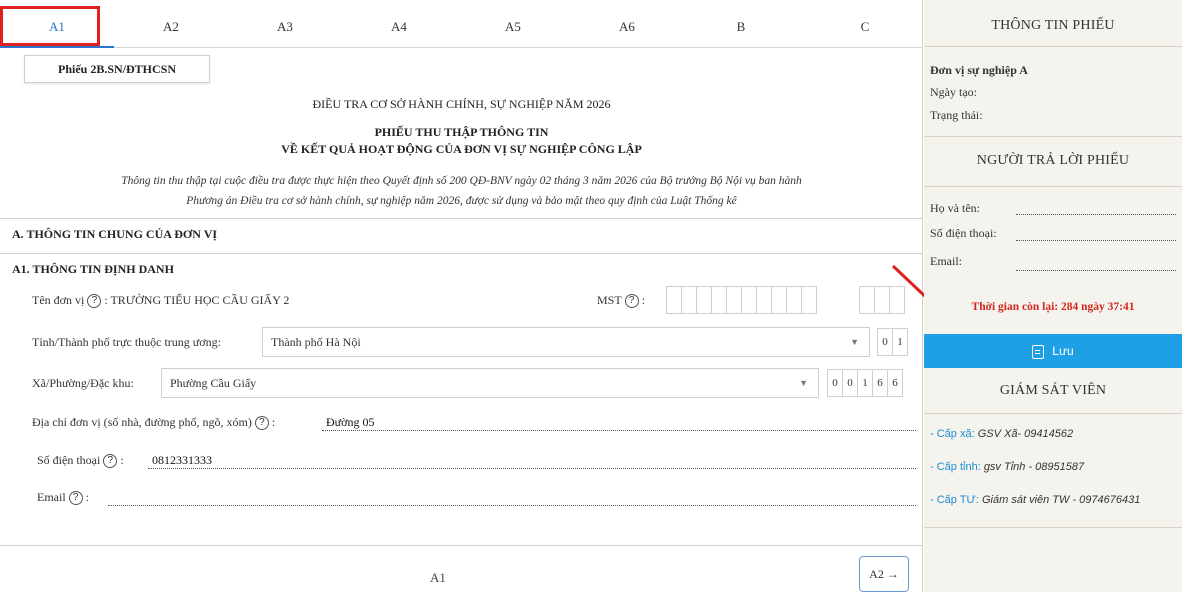 The height and width of the screenshot is (592, 1182). What do you see at coordinates (63, 498) in the screenshot?
I see `email-label: Email?:` at bounding box center [63, 498].